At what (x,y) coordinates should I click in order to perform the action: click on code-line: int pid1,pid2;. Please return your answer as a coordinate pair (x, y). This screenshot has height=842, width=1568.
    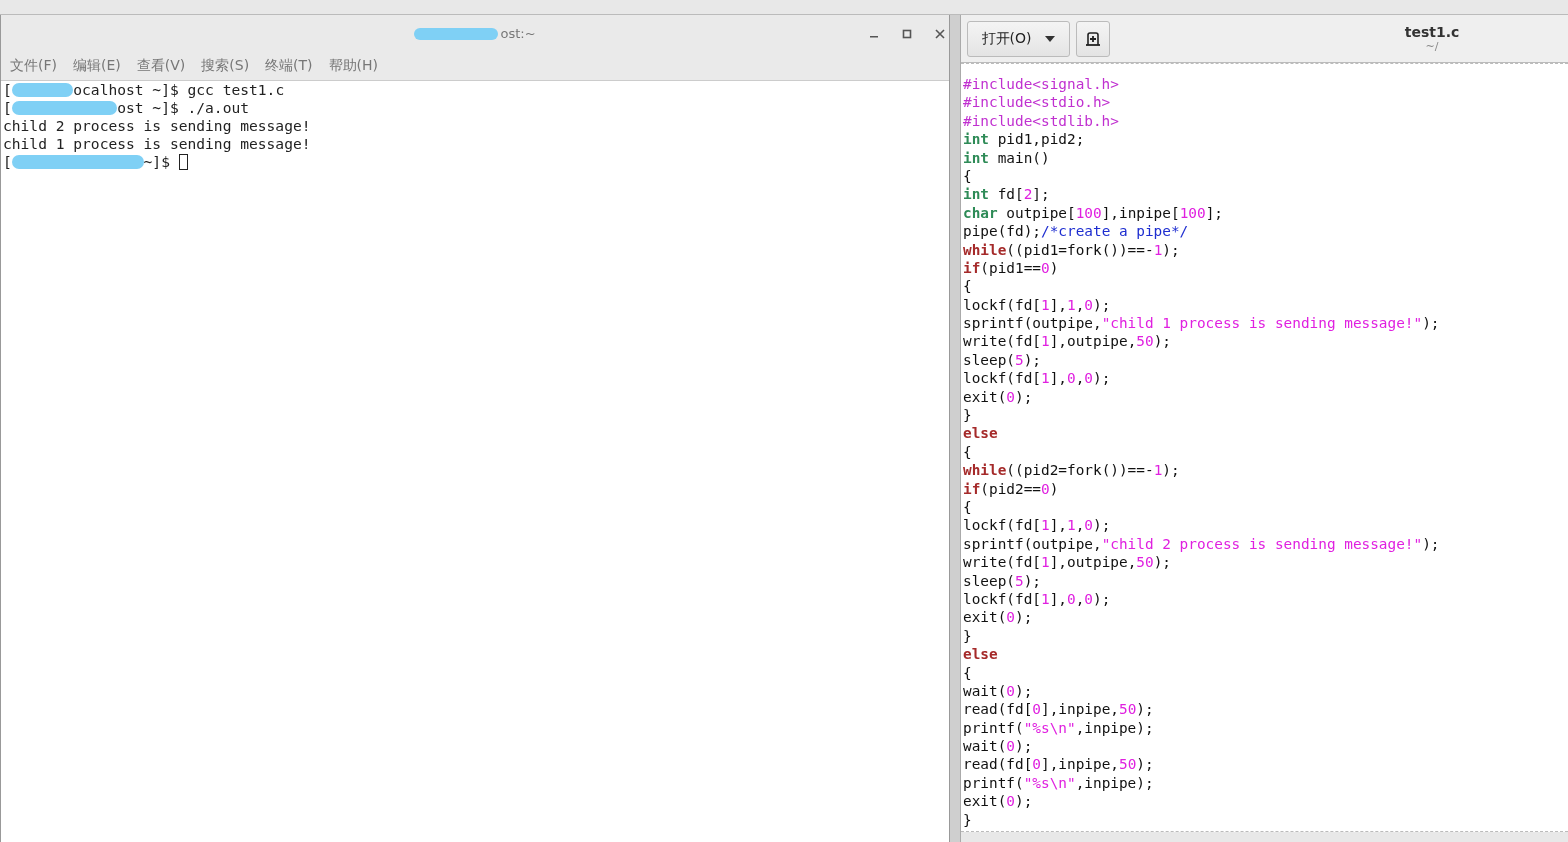
    Looking at the image, I should click on (1024, 139).